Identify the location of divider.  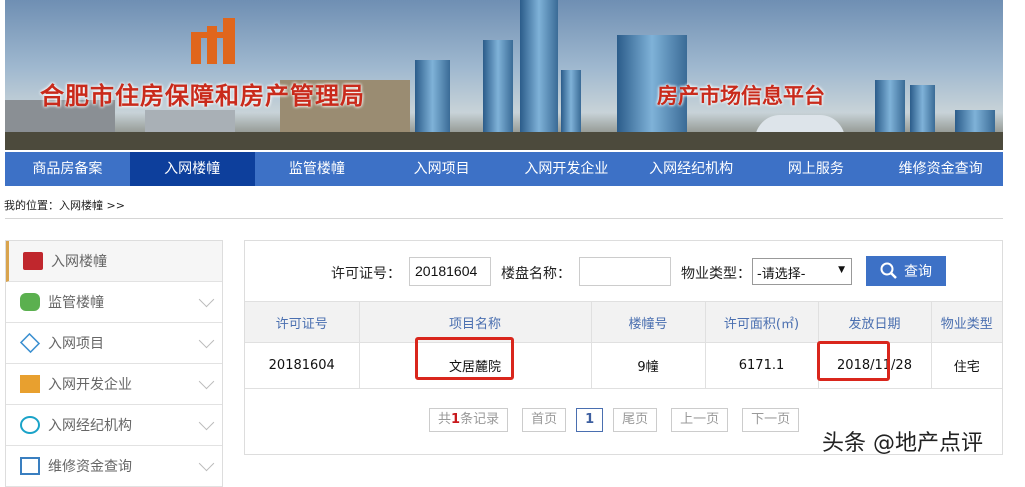
(504, 218).